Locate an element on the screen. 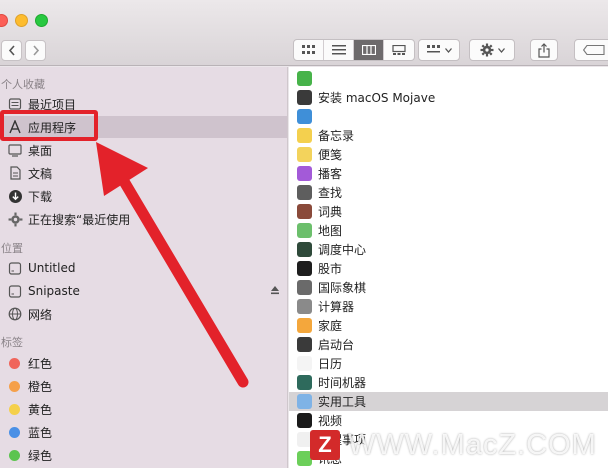 Image resolution: width=608 pixels, height=468 pixels. view-mode-switcher is located at coordinates (354, 50).